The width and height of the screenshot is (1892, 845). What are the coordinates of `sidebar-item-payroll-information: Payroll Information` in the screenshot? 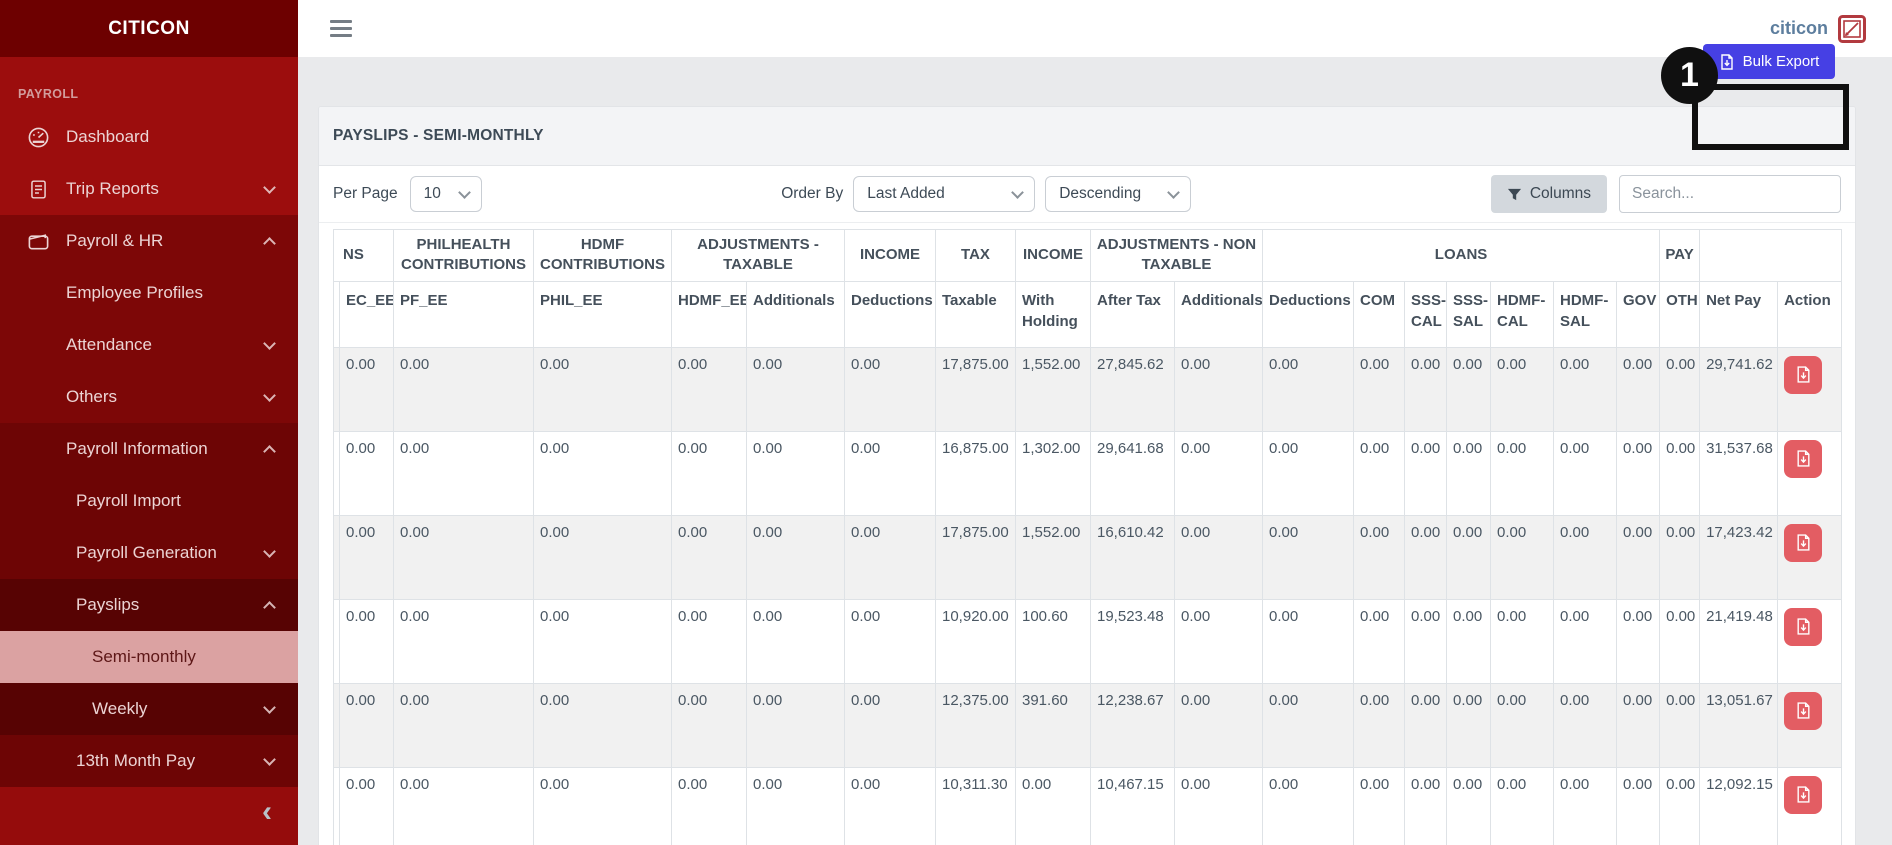 It's located at (149, 449).